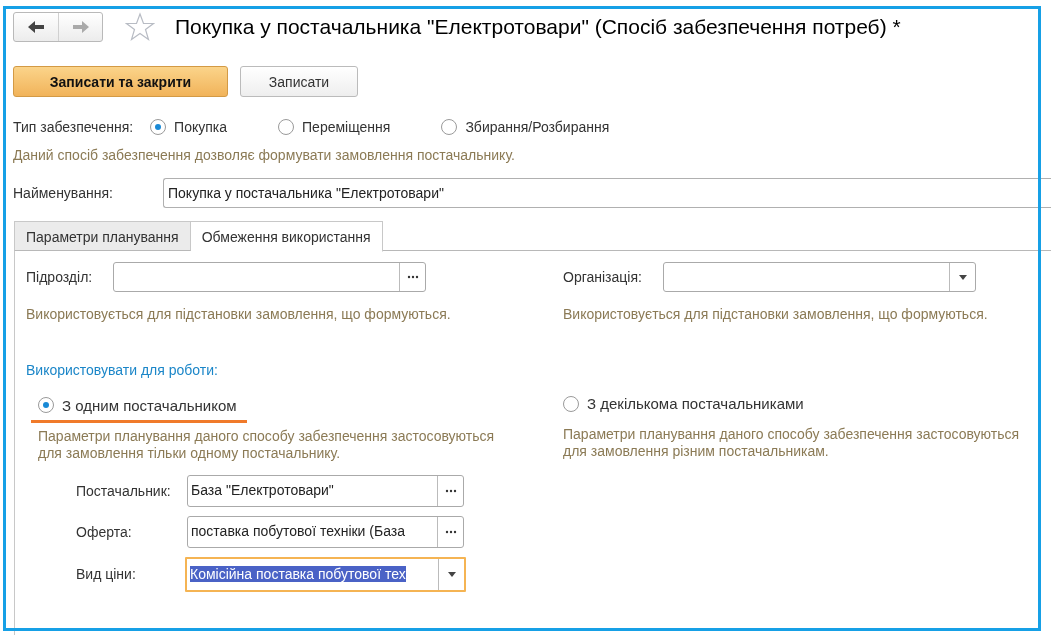 The height and width of the screenshot is (635, 1051). What do you see at coordinates (73, 127) in the screenshot?
I see `supply-type-label: Тип забезпечення:` at bounding box center [73, 127].